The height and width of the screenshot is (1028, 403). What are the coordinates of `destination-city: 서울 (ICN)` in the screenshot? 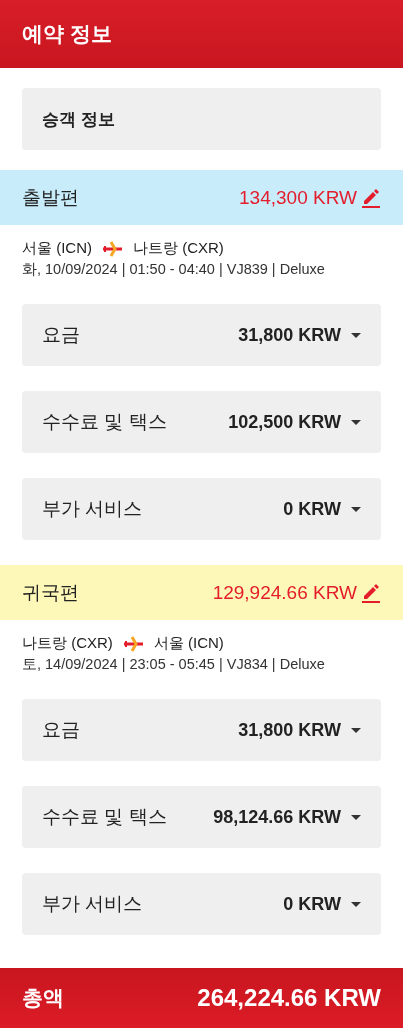 It's located at (188, 643).